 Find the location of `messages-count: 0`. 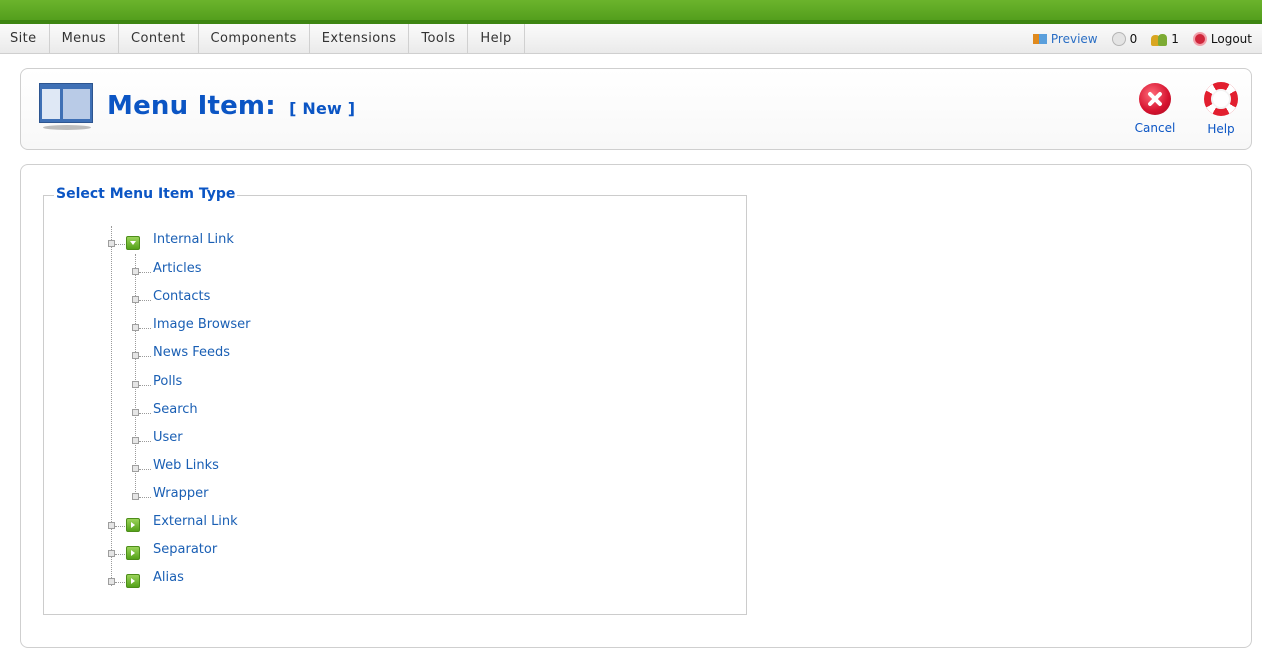

messages-count: 0 is located at coordinates (1133, 39).